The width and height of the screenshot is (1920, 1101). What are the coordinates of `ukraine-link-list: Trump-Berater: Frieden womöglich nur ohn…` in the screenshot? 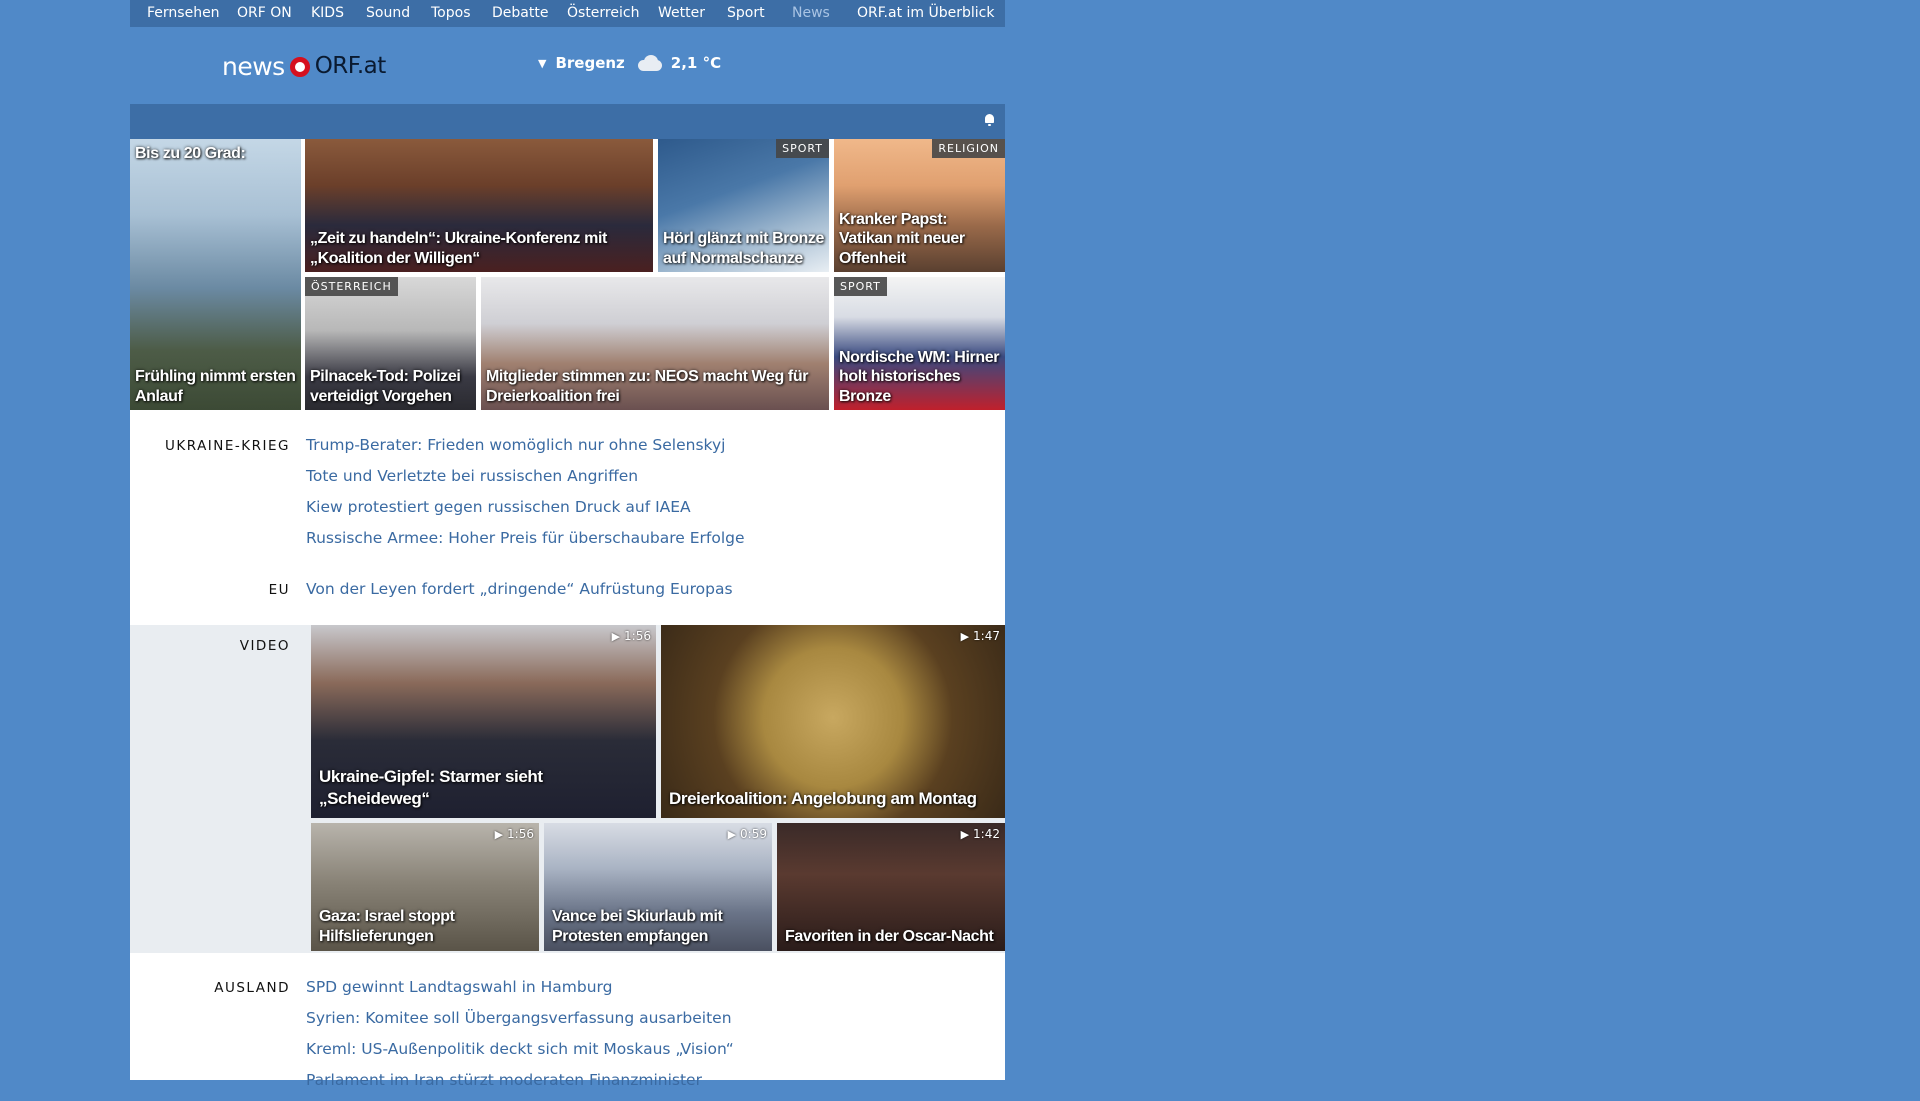 It's located at (525, 497).